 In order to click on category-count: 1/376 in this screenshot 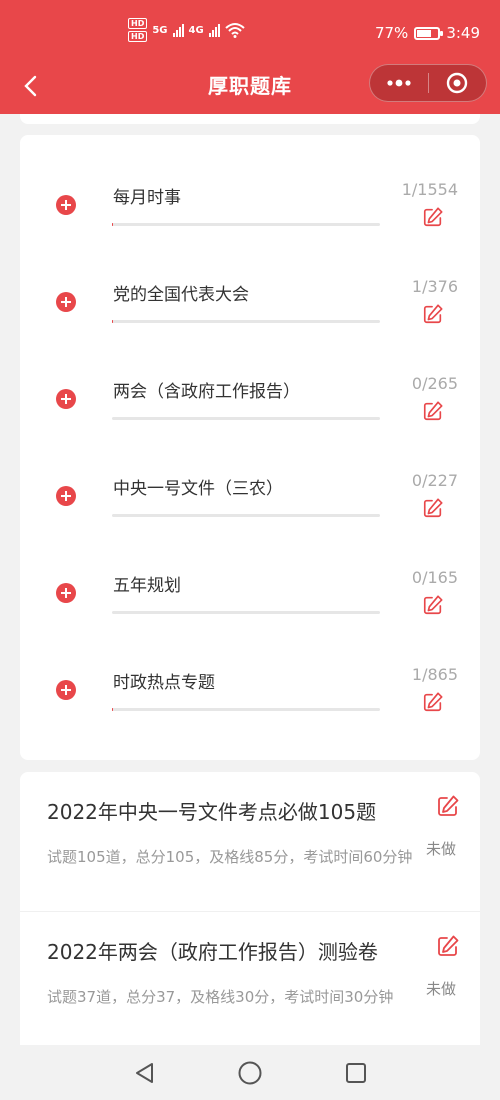, I will do `click(434, 286)`.